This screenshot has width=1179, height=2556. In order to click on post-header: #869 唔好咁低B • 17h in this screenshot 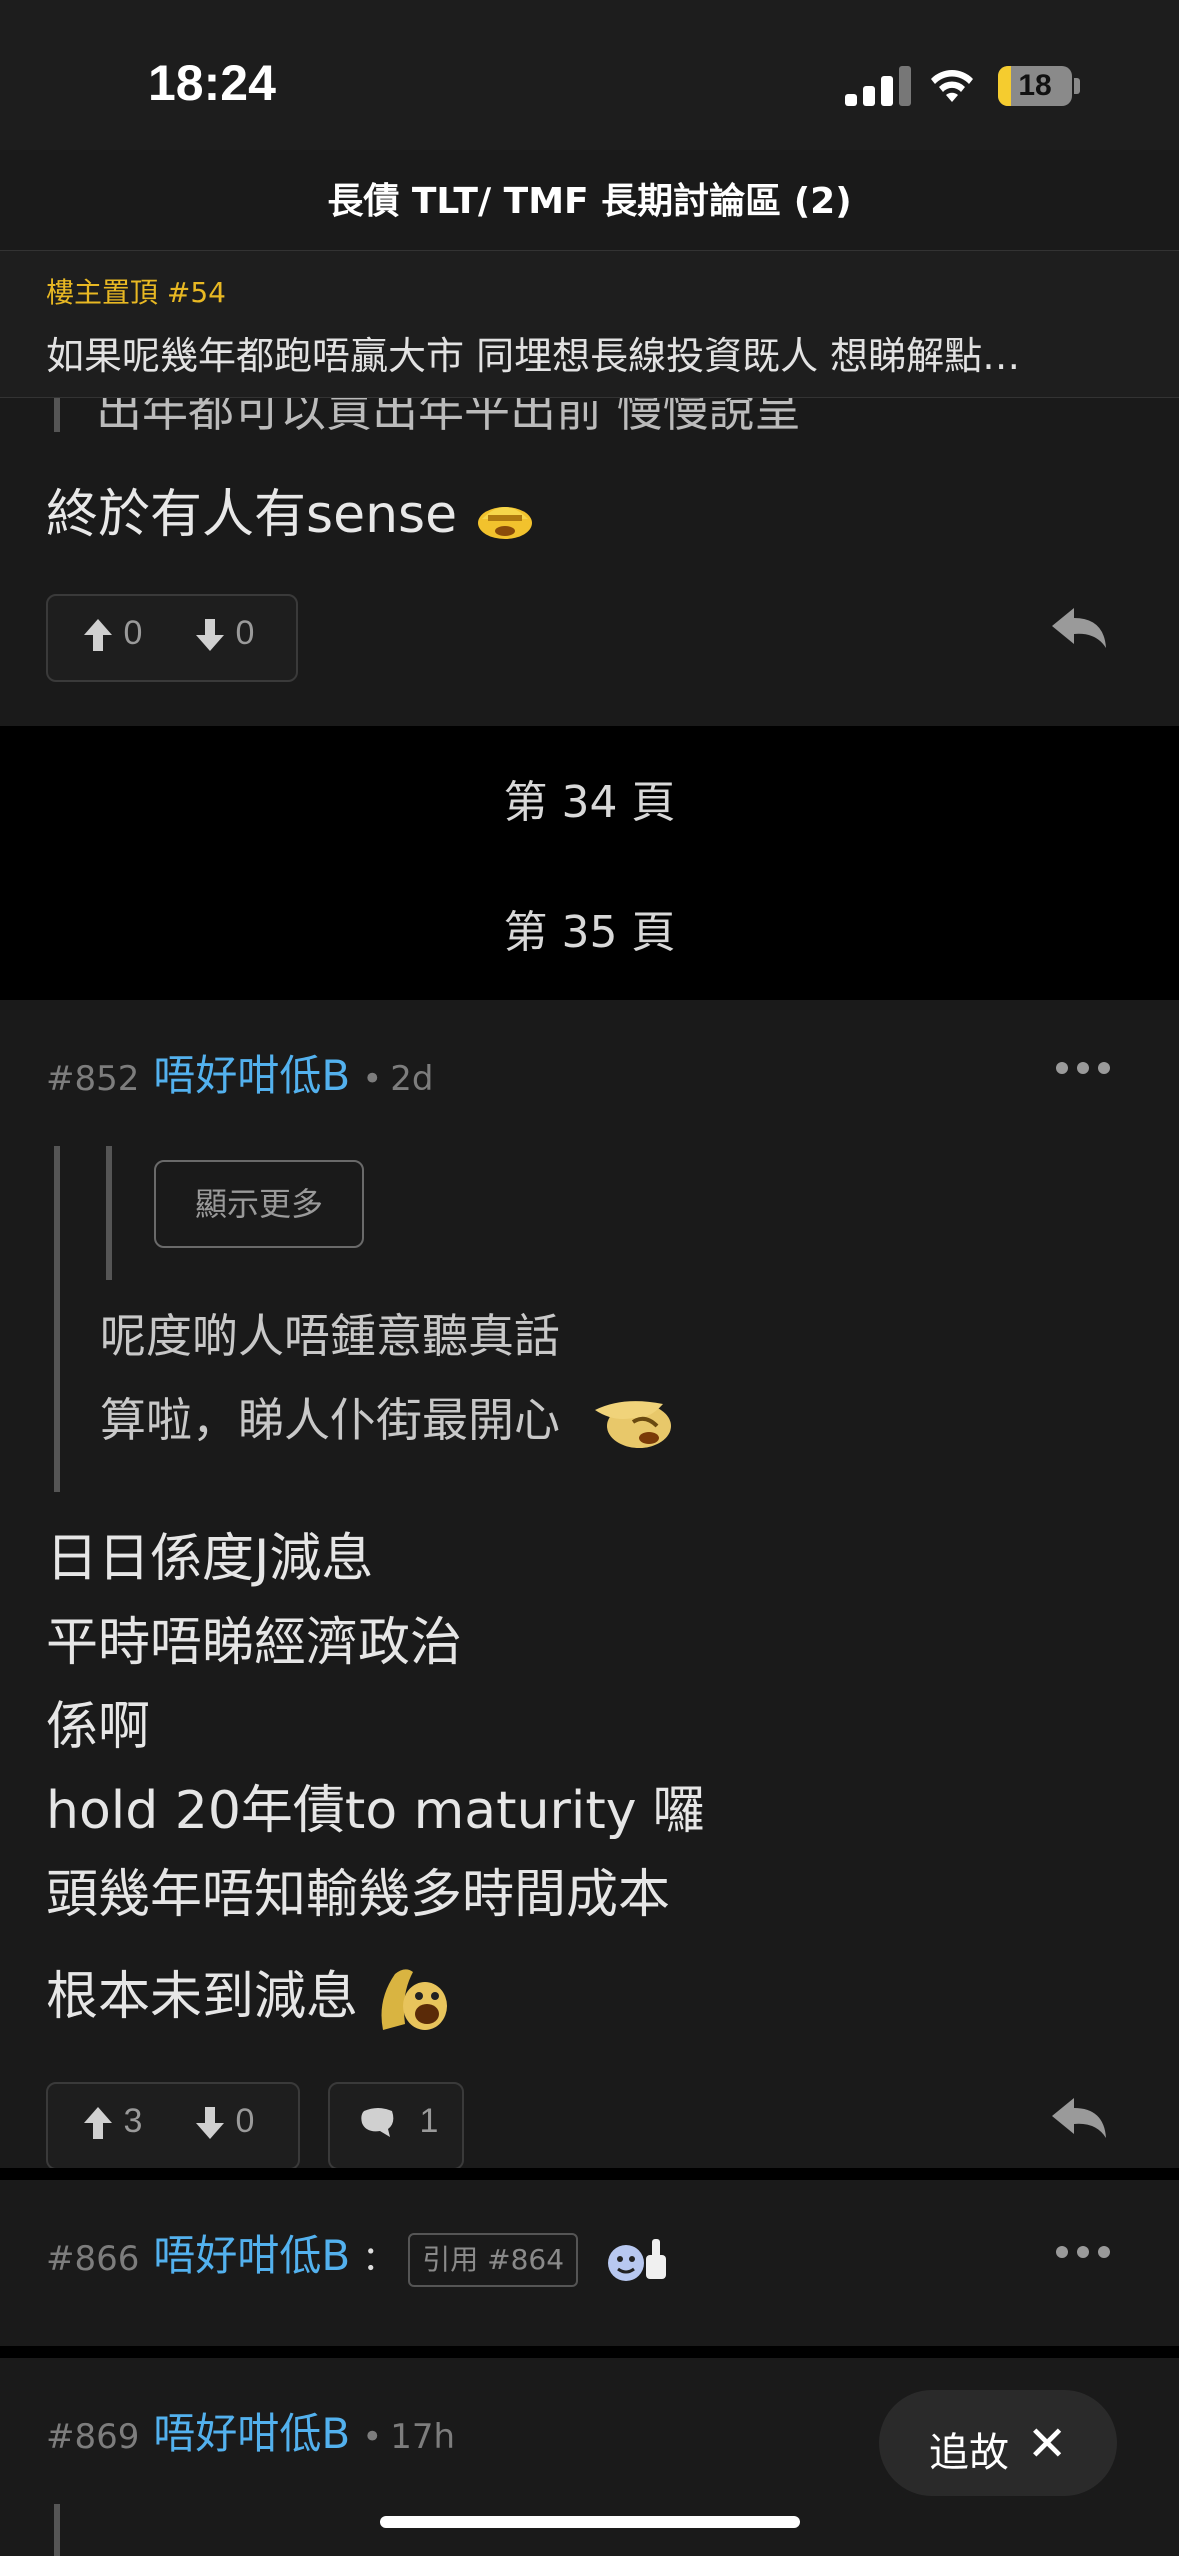, I will do `click(250, 2430)`.